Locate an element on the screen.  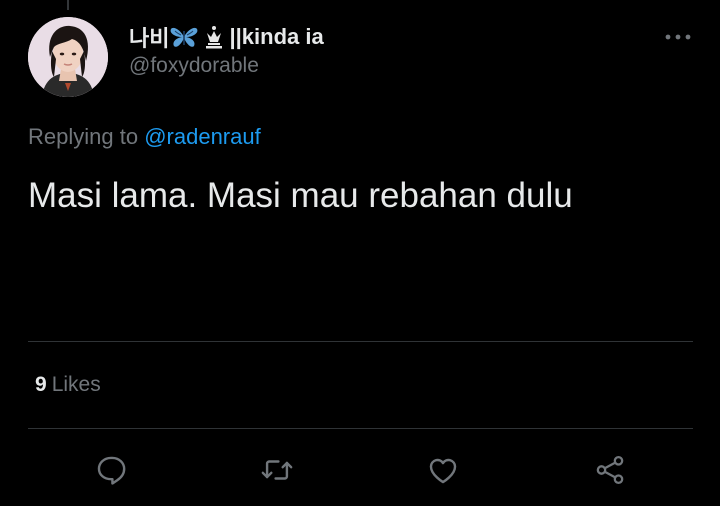
share-button is located at coordinates (610, 470).